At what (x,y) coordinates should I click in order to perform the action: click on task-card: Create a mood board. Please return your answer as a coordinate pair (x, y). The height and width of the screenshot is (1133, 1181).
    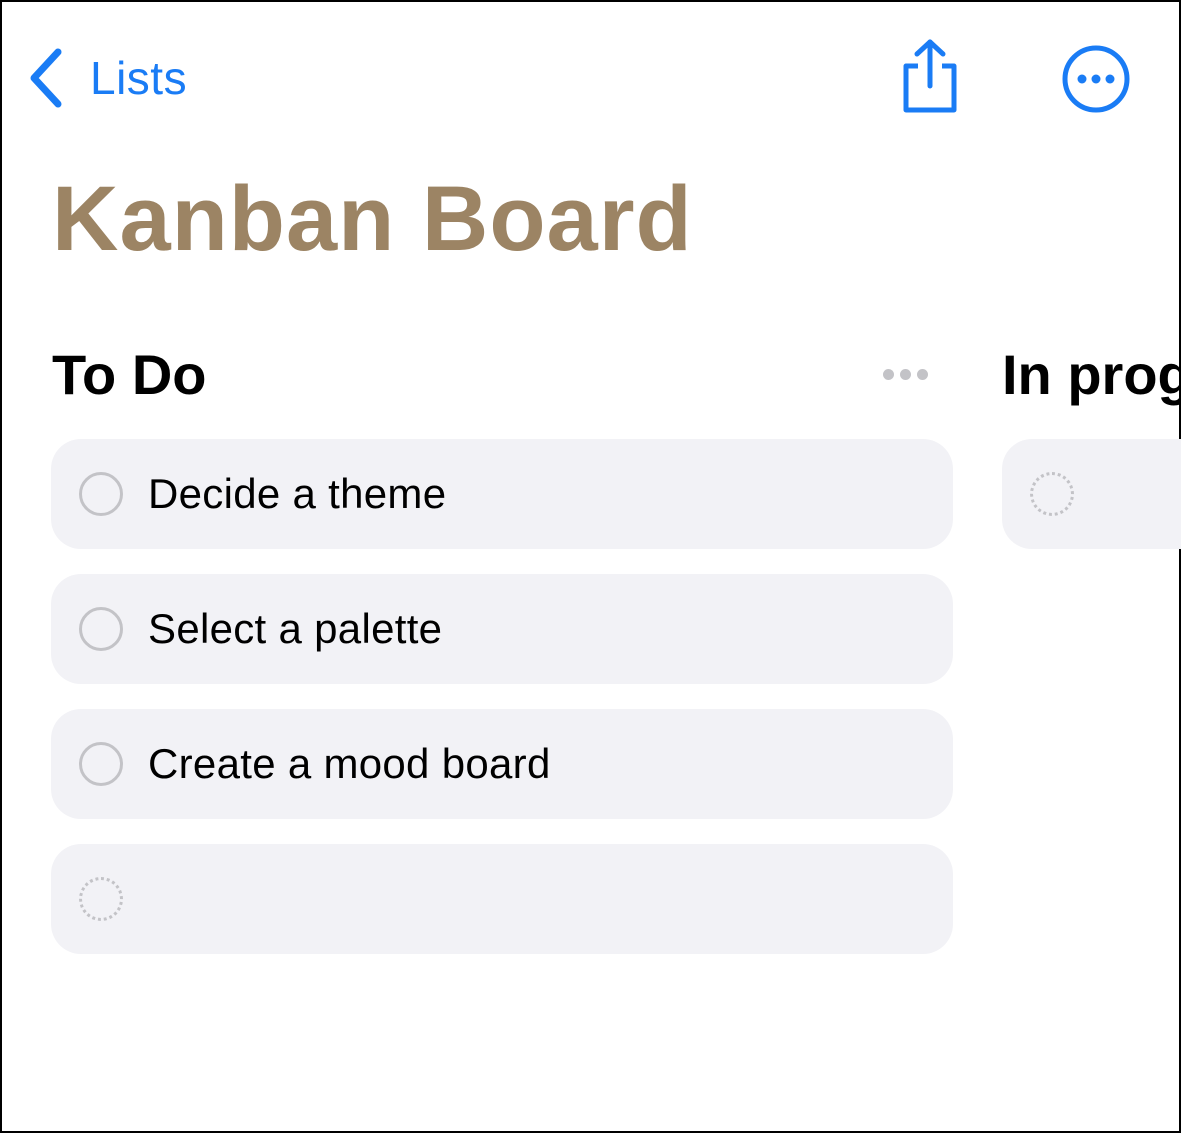
    Looking at the image, I should click on (502, 764).